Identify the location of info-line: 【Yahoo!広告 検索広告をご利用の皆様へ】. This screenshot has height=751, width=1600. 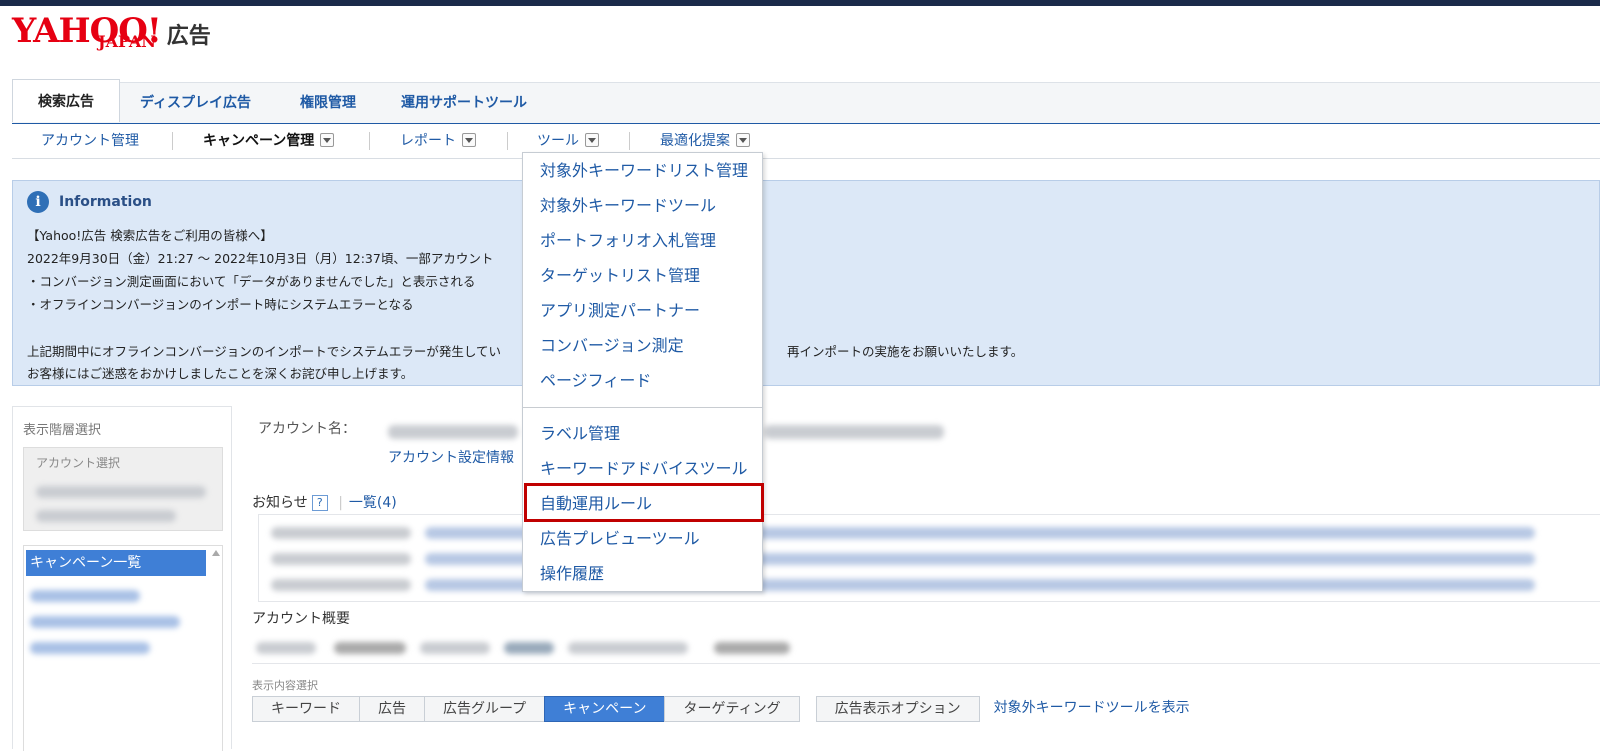
(150, 235).